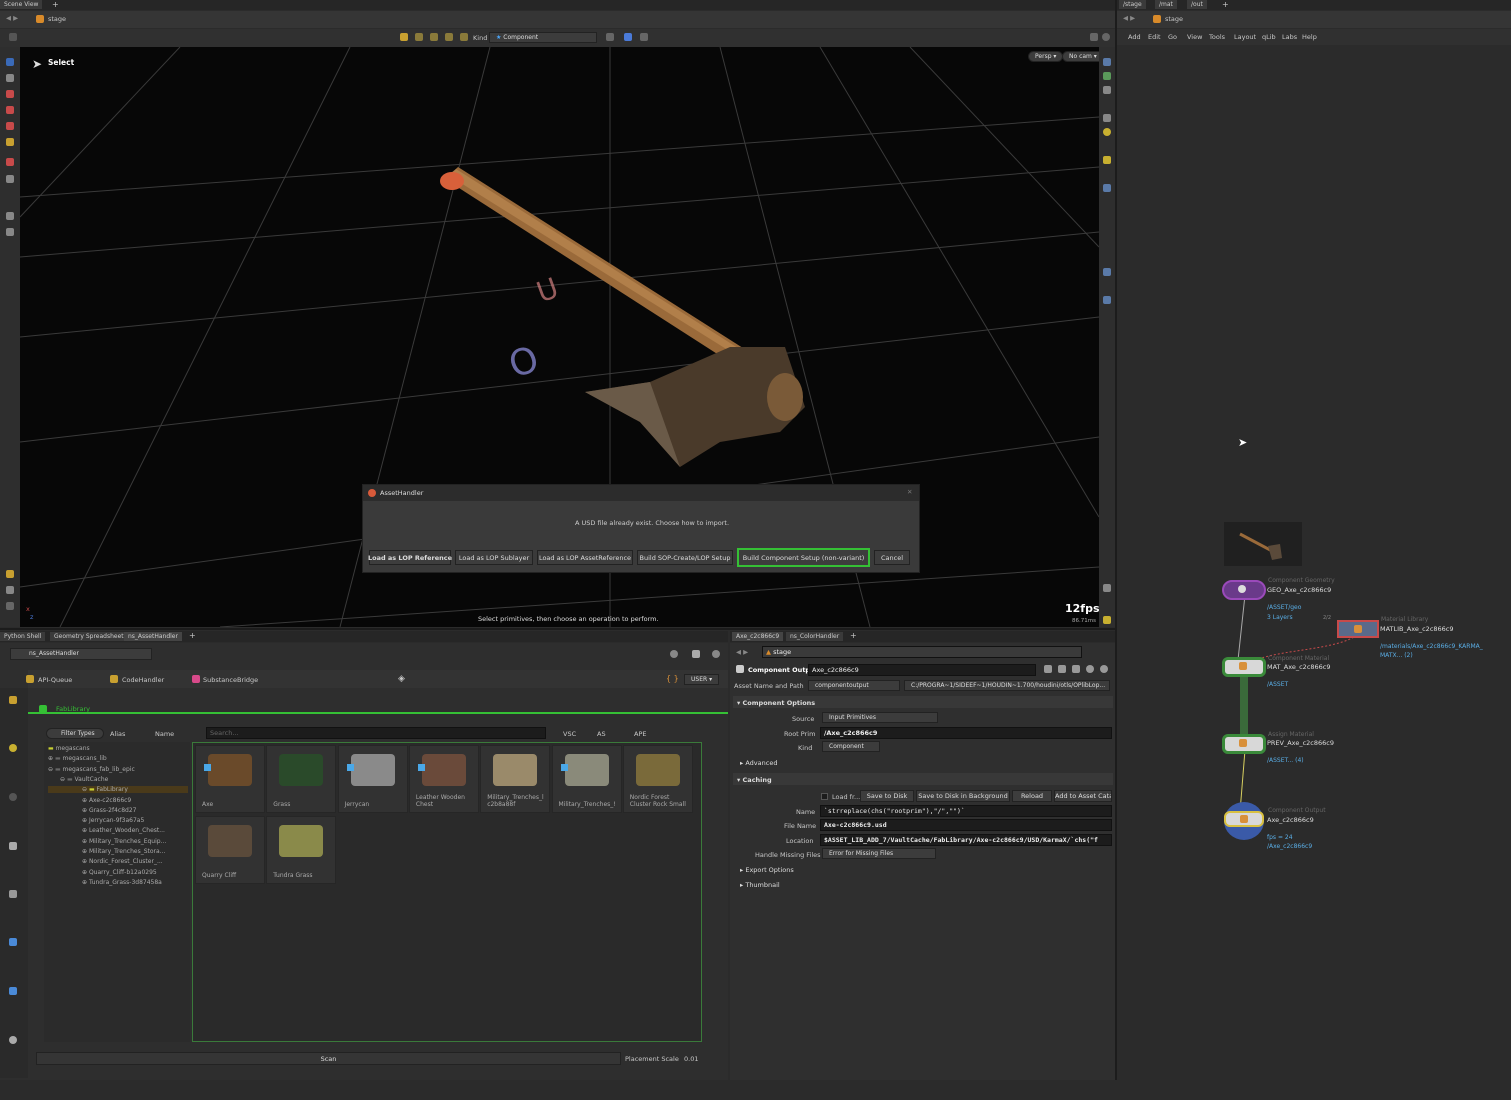 This screenshot has height=1100, width=1511. Describe the element at coordinates (13, 797) in the screenshot. I see `quixel-icon` at that location.